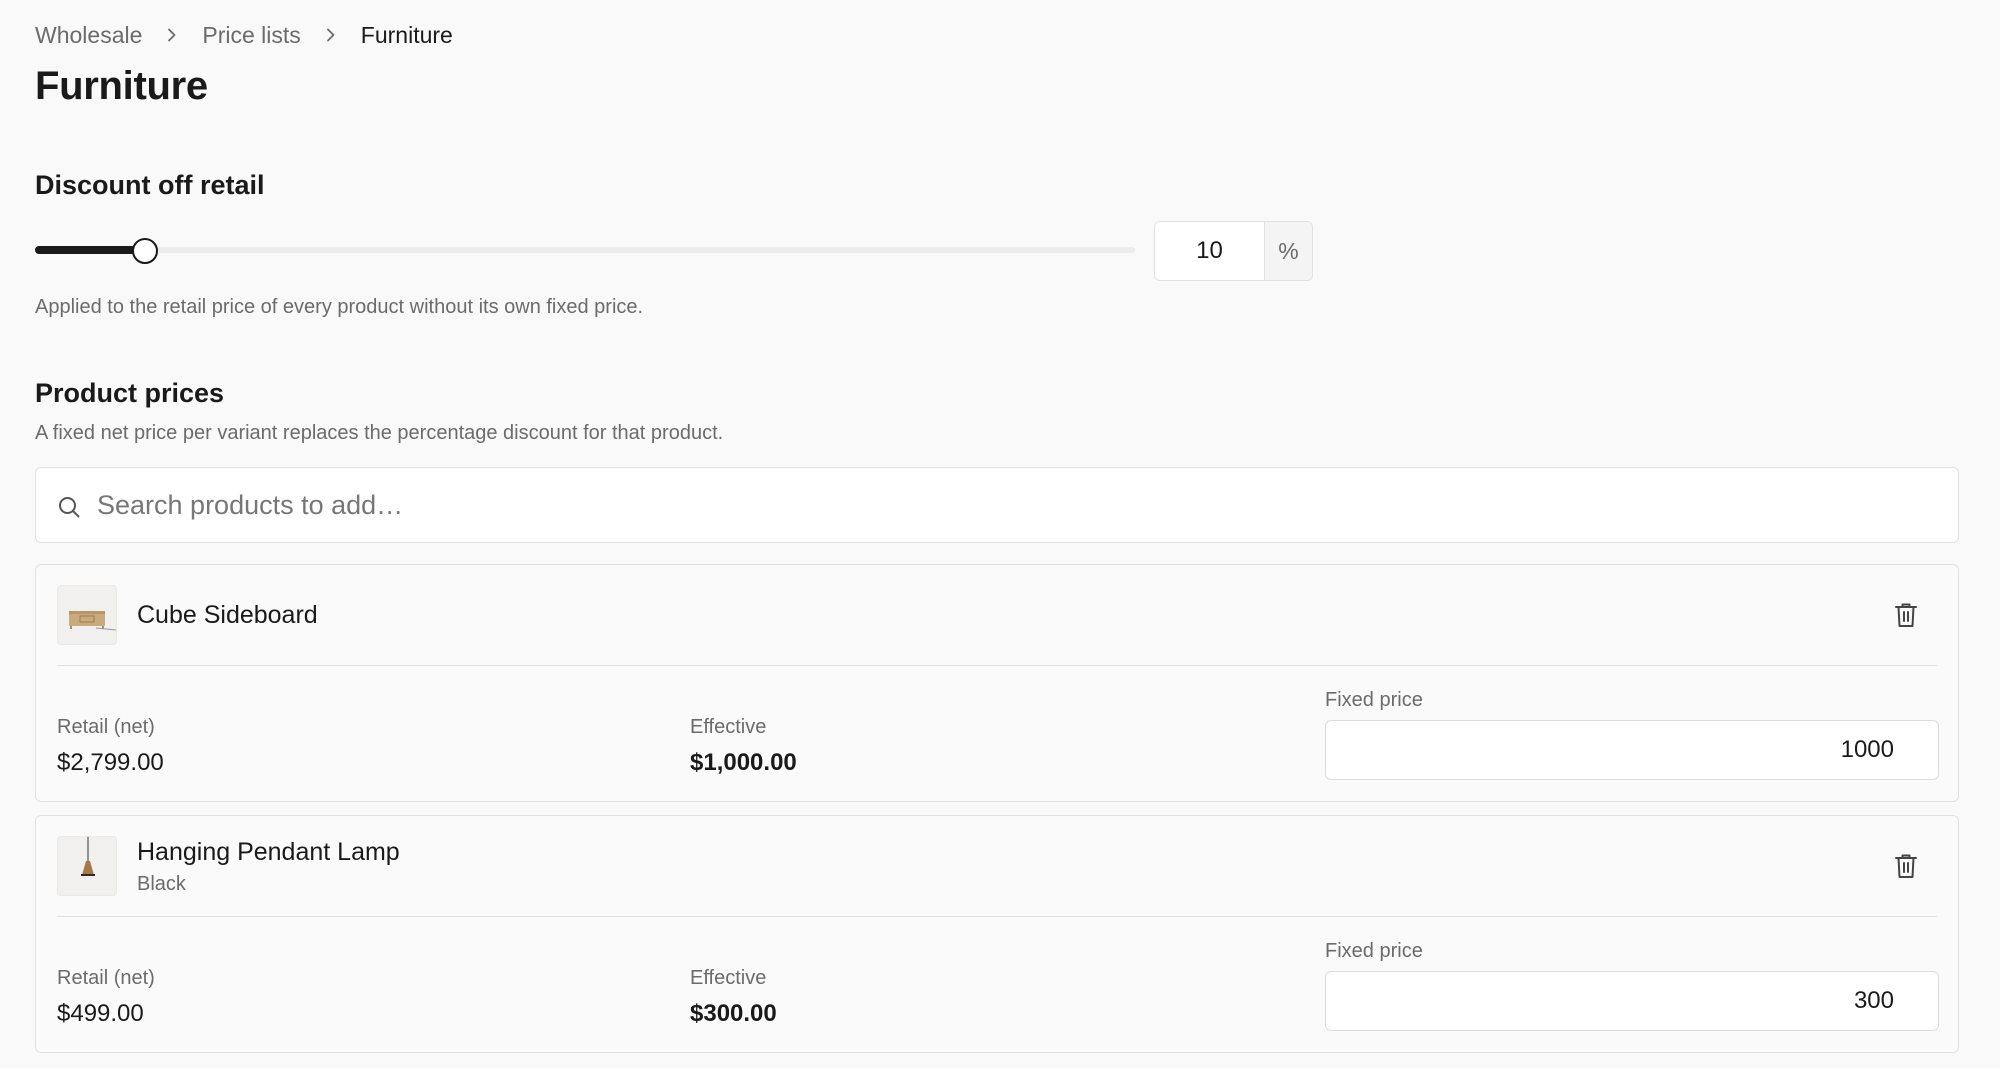 This screenshot has height=1068, width=2000. I want to click on discount-slider, so click(585, 251).